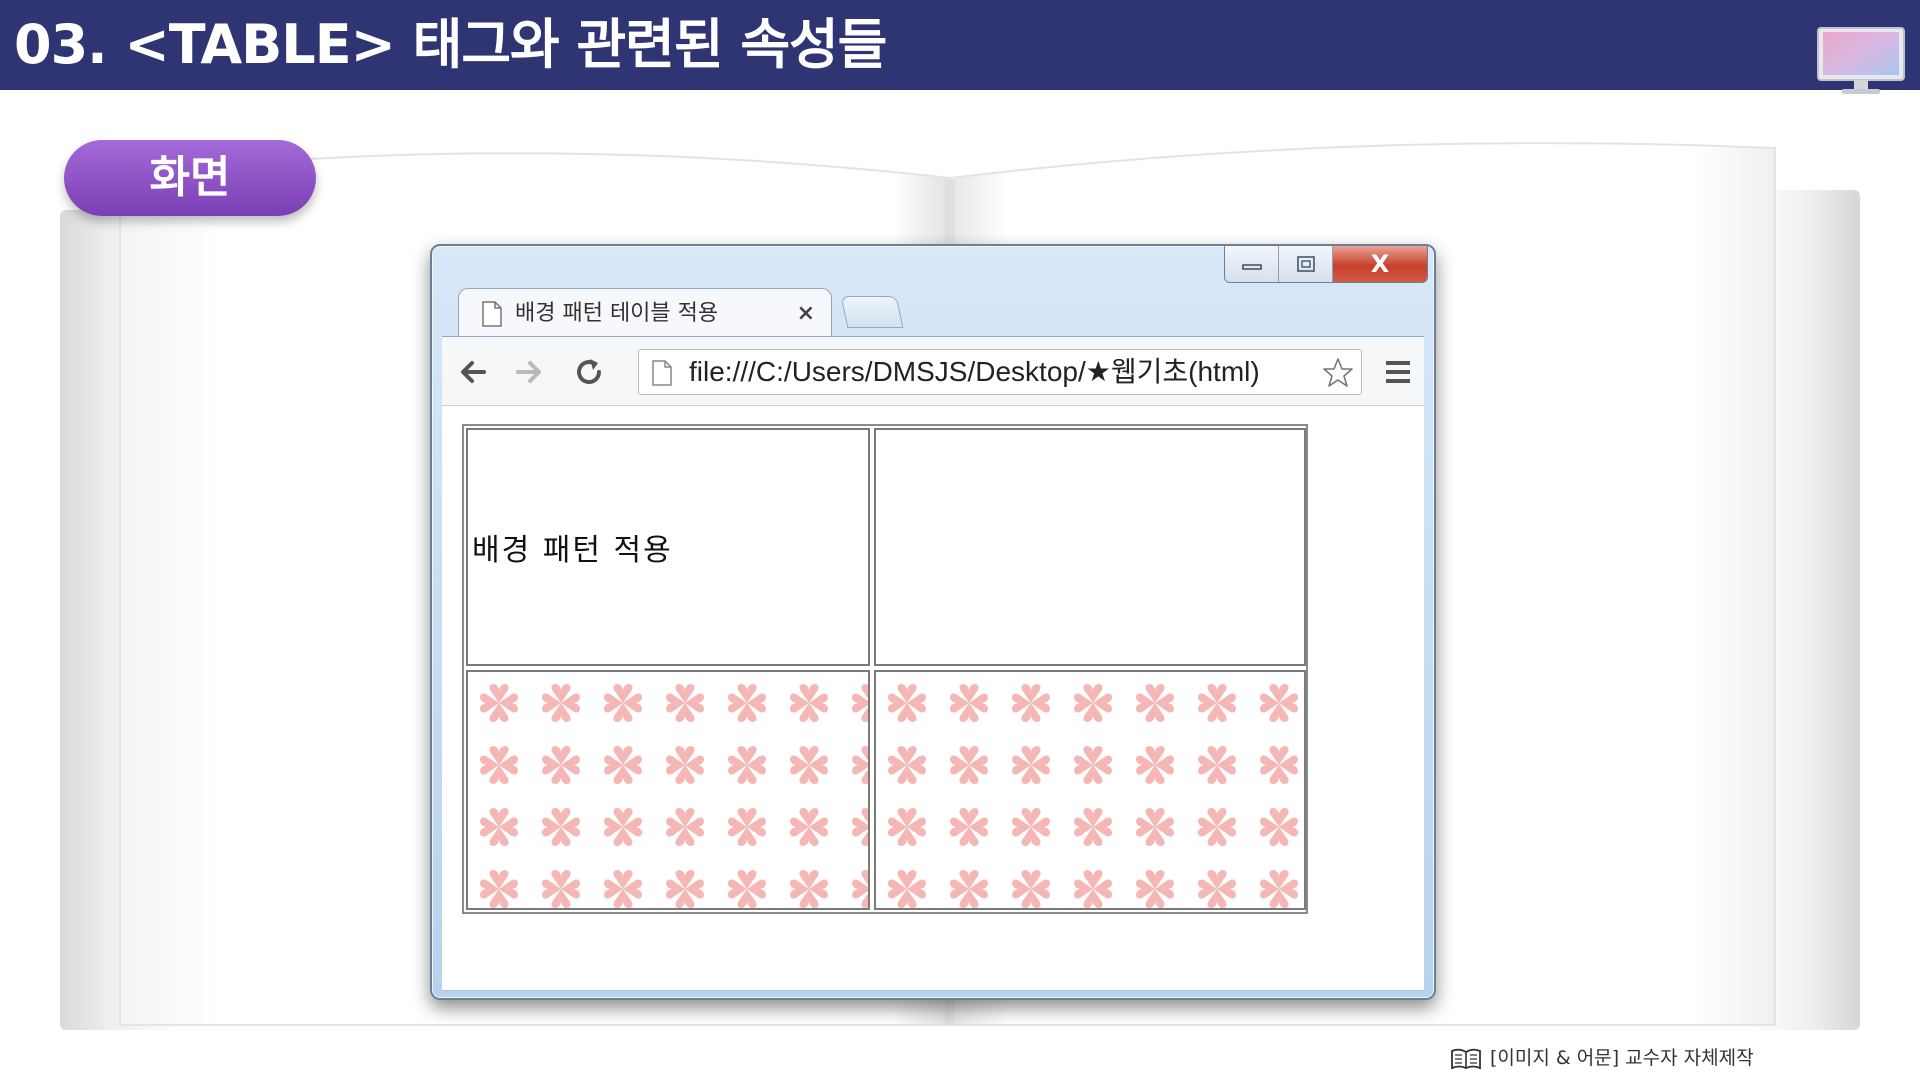 Image resolution: width=1920 pixels, height=1080 pixels. I want to click on book-icon, so click(1466, 1059).